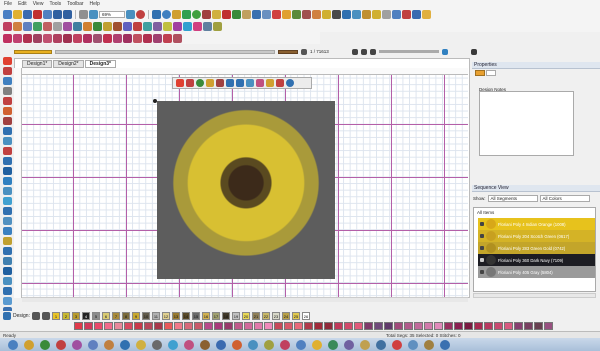 The width and height of the screenshot is (600, 351). What do you see at coordinates (245, 316) in the screenshot?
I see `thread-swatch: 20` at bounding box center [245, 316].